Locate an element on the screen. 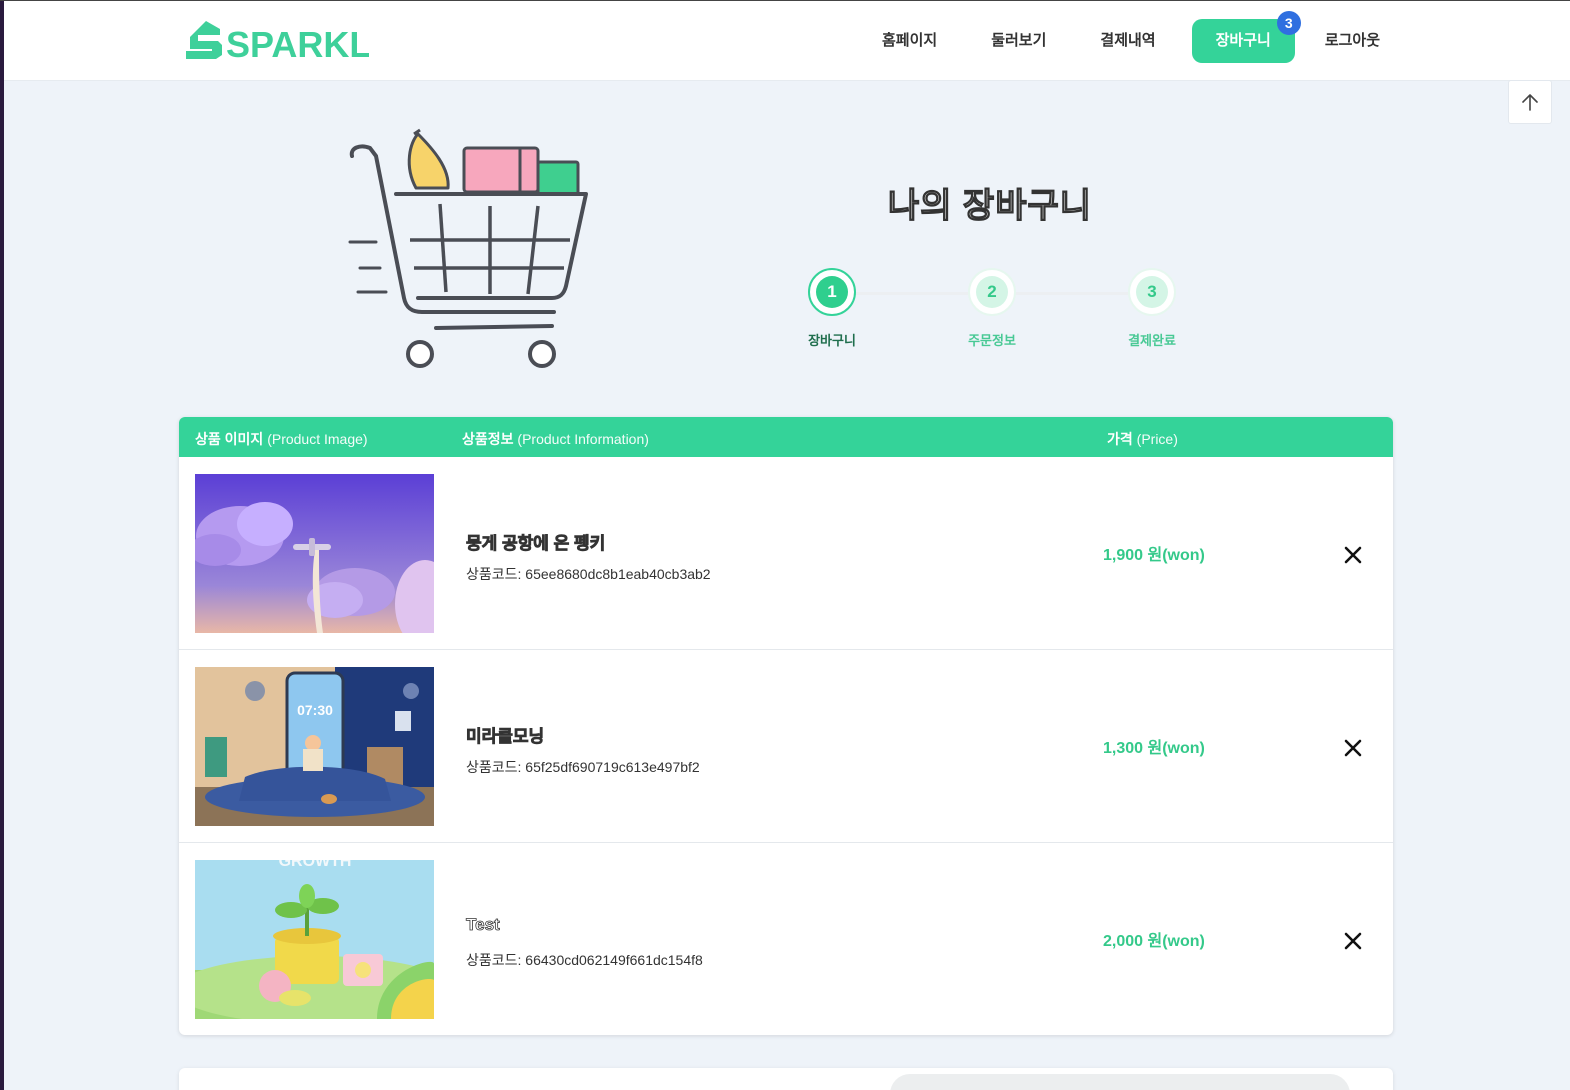 This screenshot has height=1090, width=1570. order-summary-pill is located at coordinates (1120, 1082).